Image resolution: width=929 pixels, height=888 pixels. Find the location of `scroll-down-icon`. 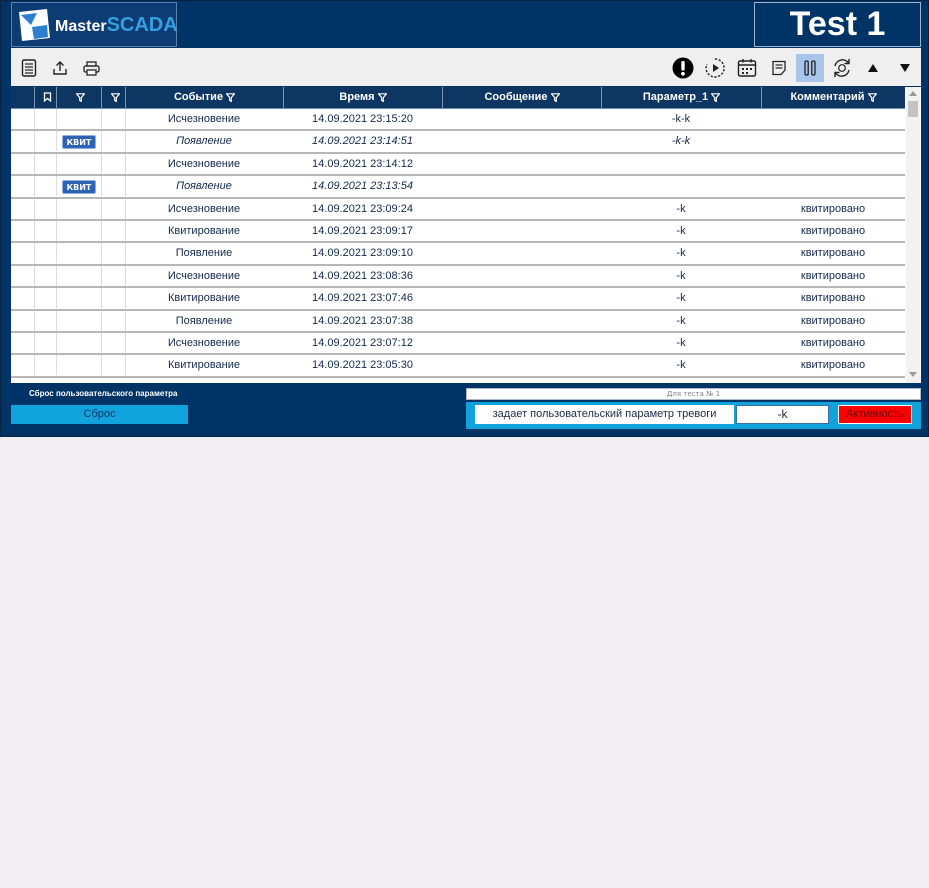

scroll-down-icon is located at coordinates (913, 374).